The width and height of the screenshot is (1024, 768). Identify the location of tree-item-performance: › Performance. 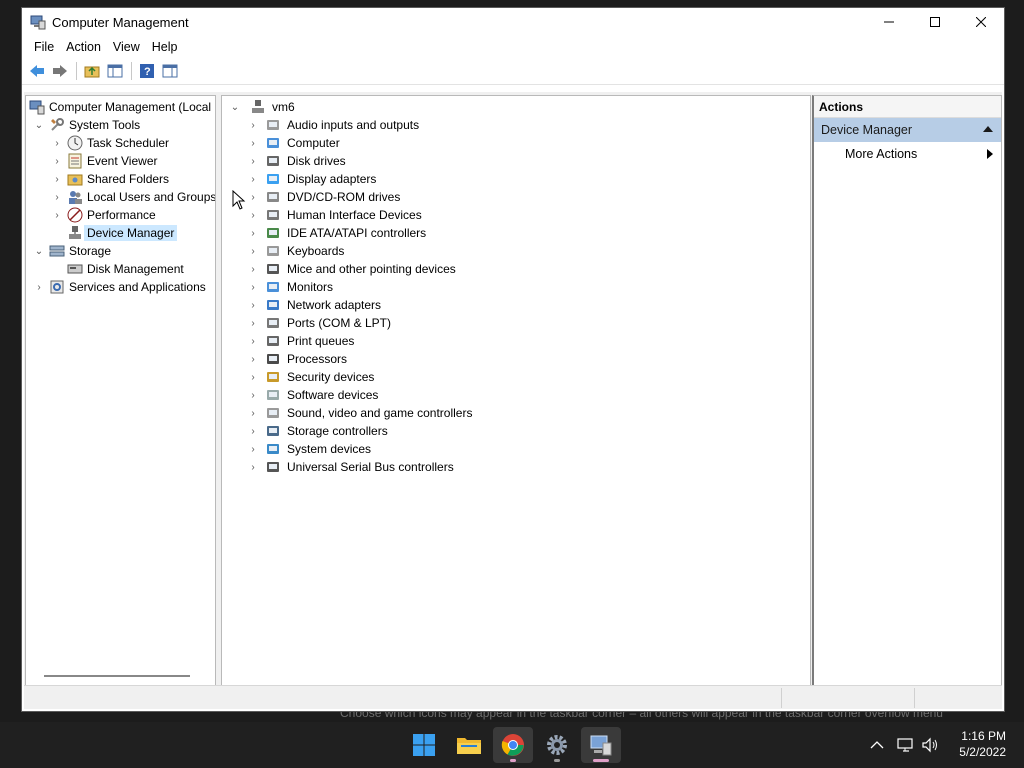
(103, 215).